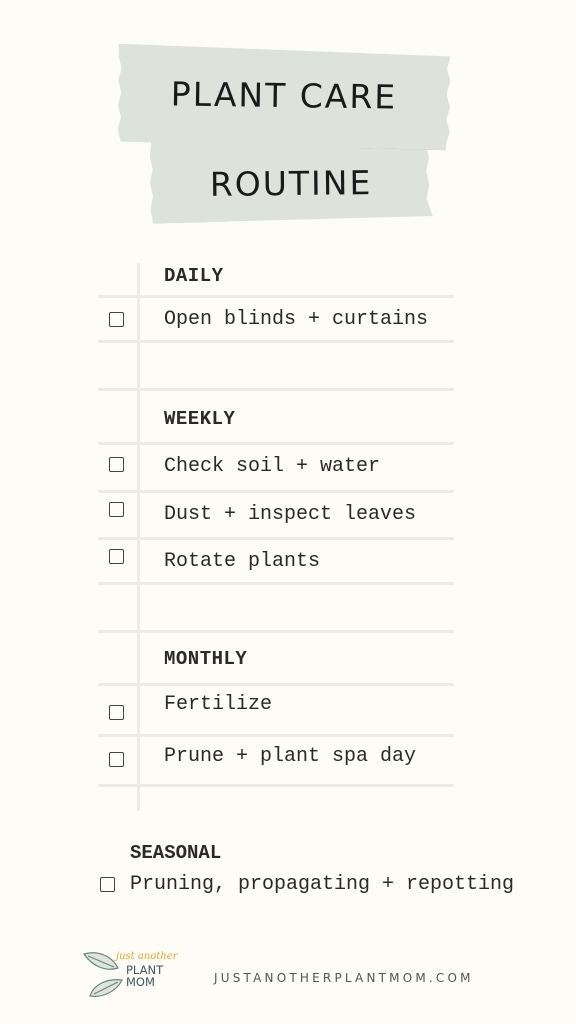  What do you see at coordinates (107, 884) in the screenshot?
I see `checkbox-seasonal` at bounding box center [107, 884].